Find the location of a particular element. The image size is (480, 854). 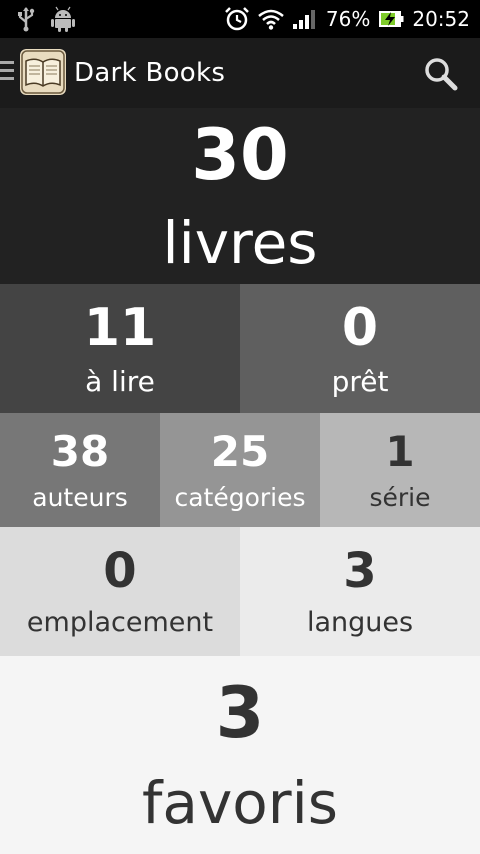

signal-icon is located at coordinates (305, 19).